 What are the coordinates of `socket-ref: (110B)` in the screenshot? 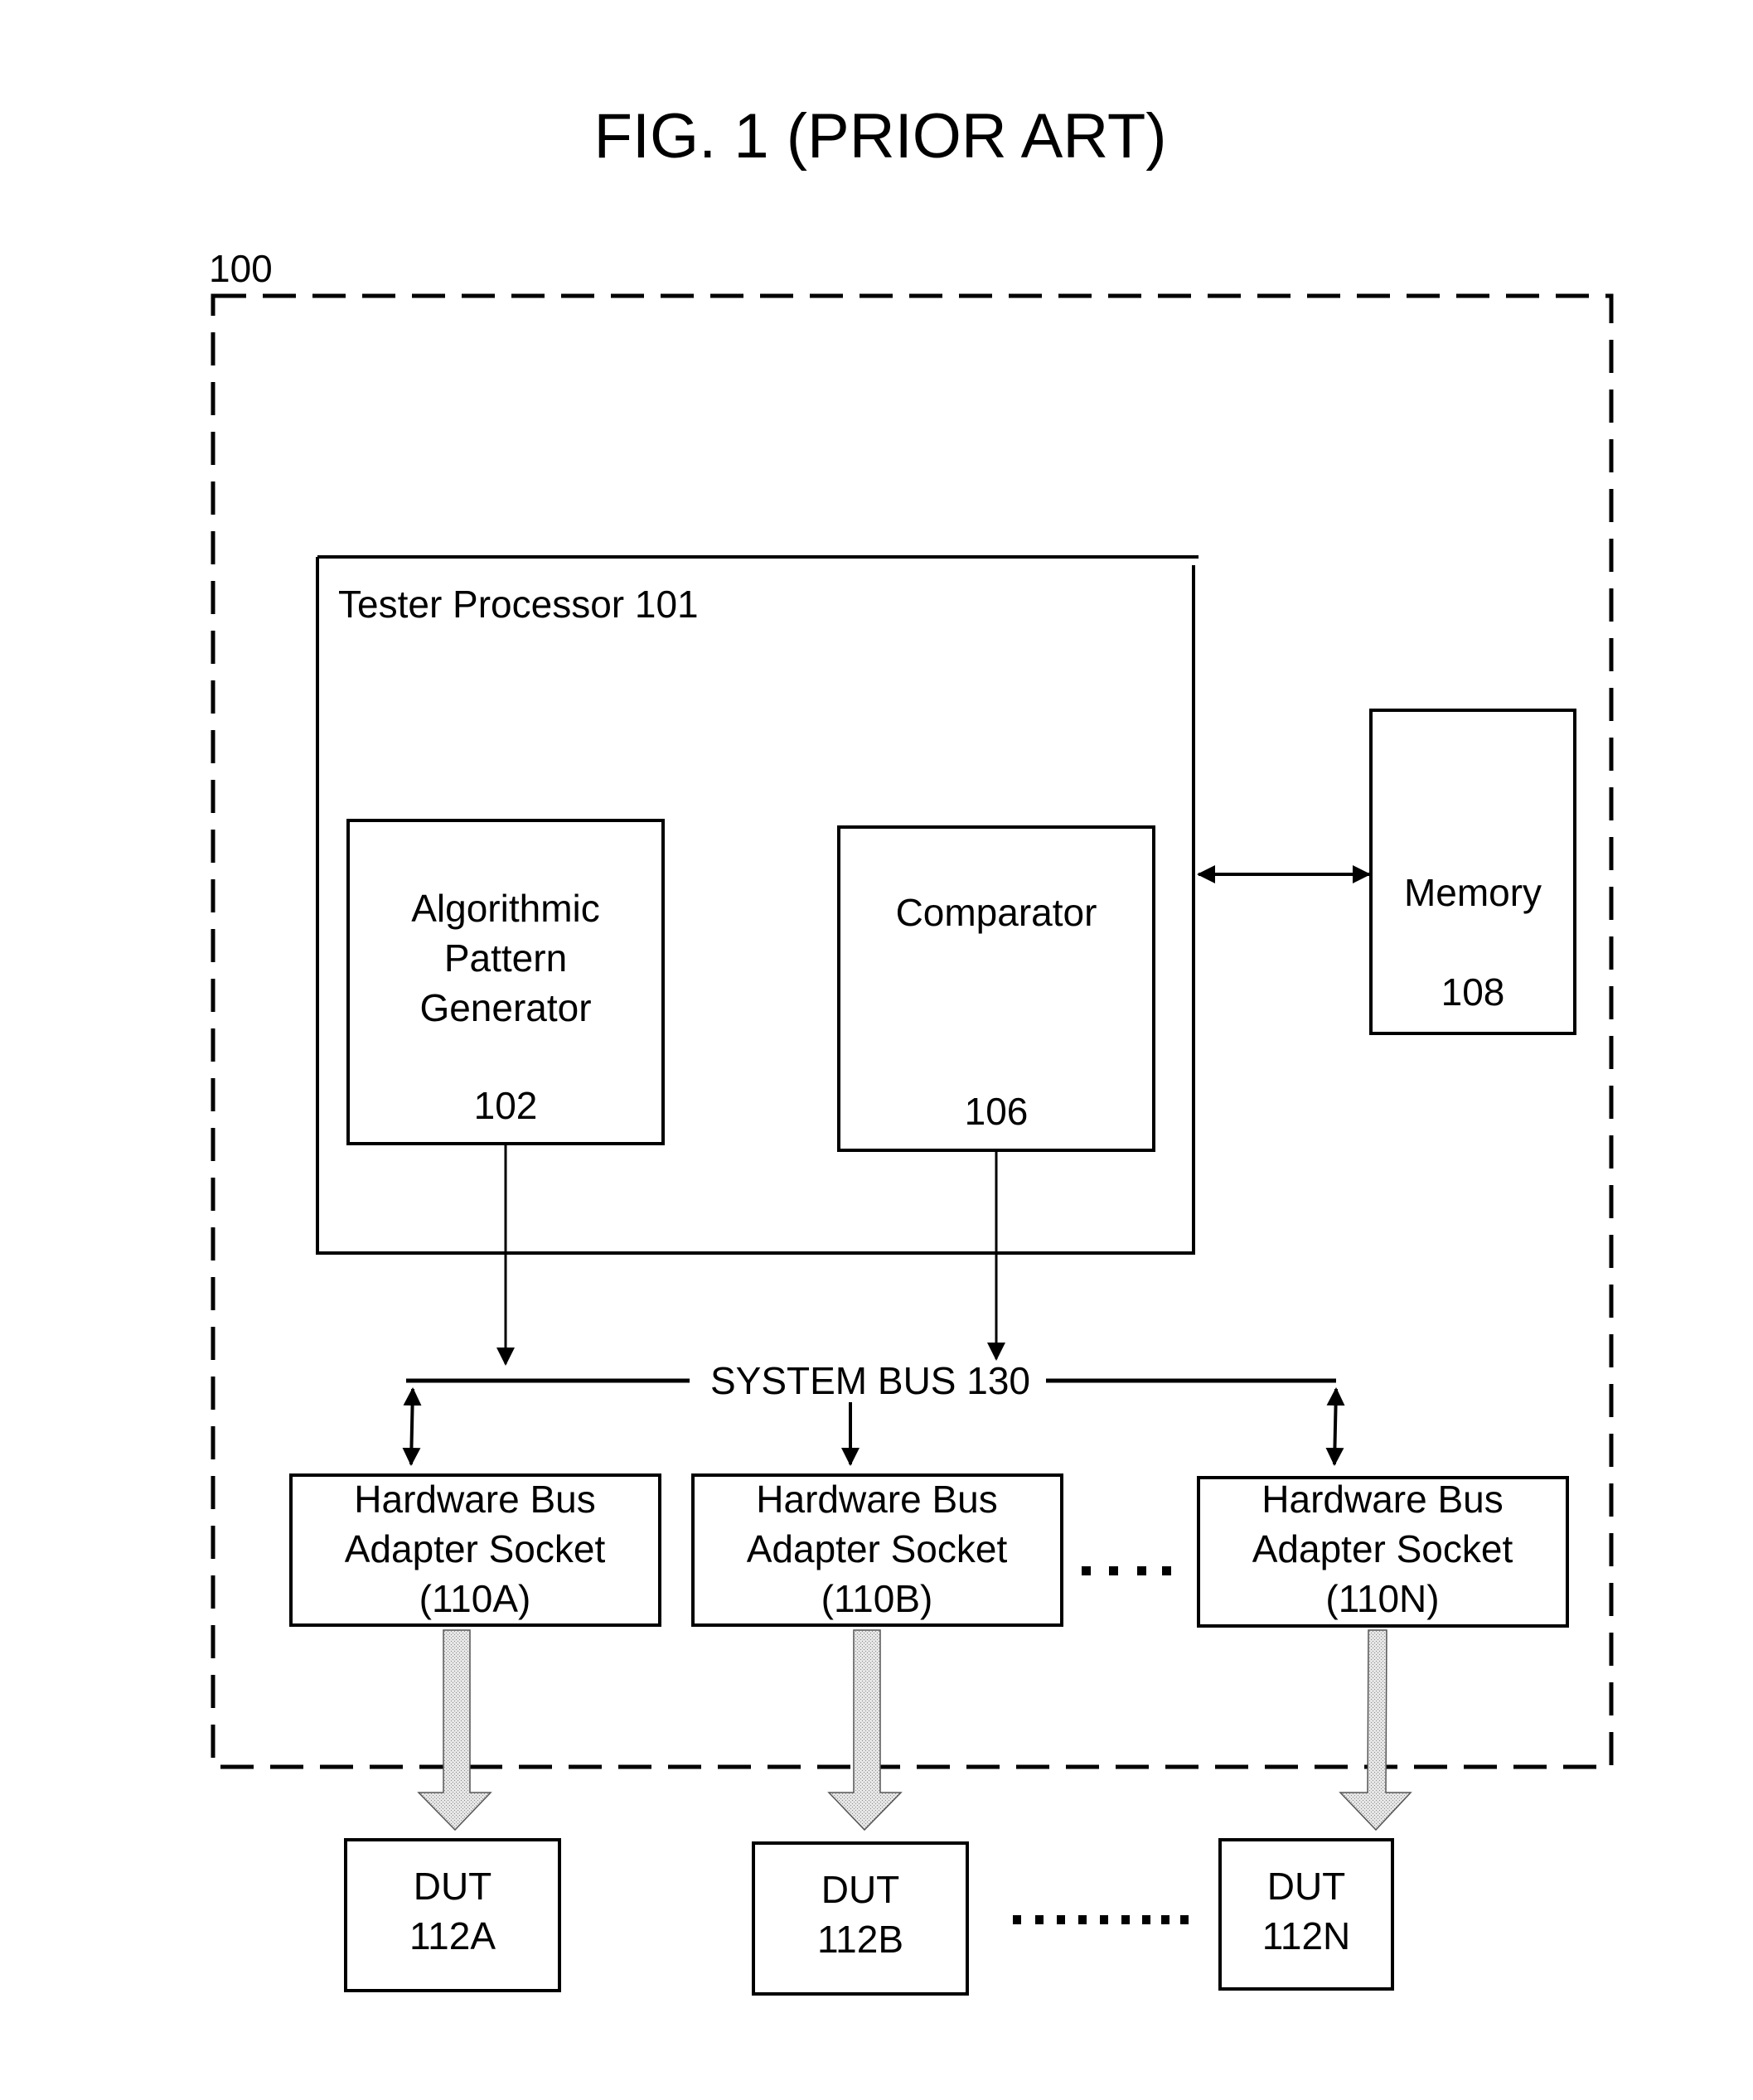 It's located at (877, 1598).